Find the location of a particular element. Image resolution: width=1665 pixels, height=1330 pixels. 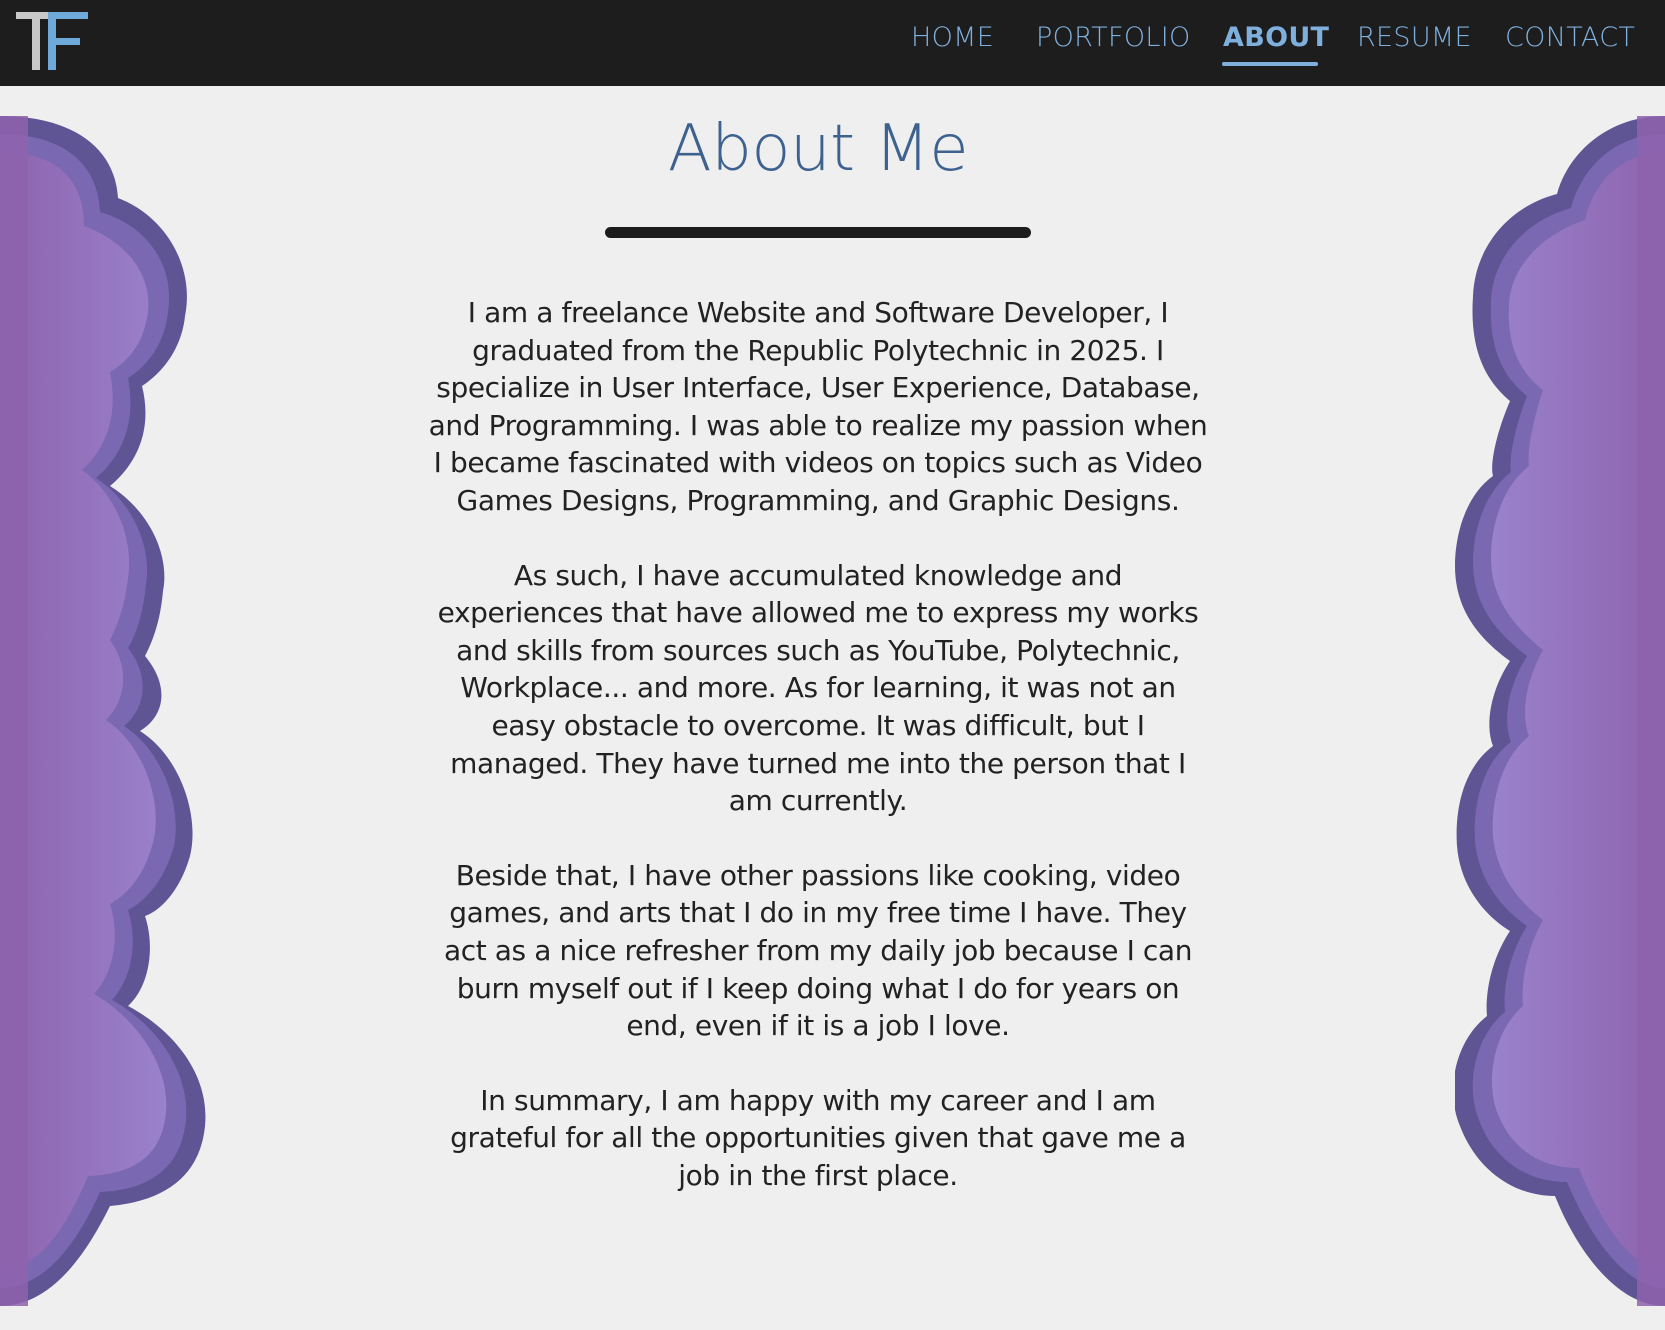

nav-link-resume: RESUME is located at coordinates (1414, 37).